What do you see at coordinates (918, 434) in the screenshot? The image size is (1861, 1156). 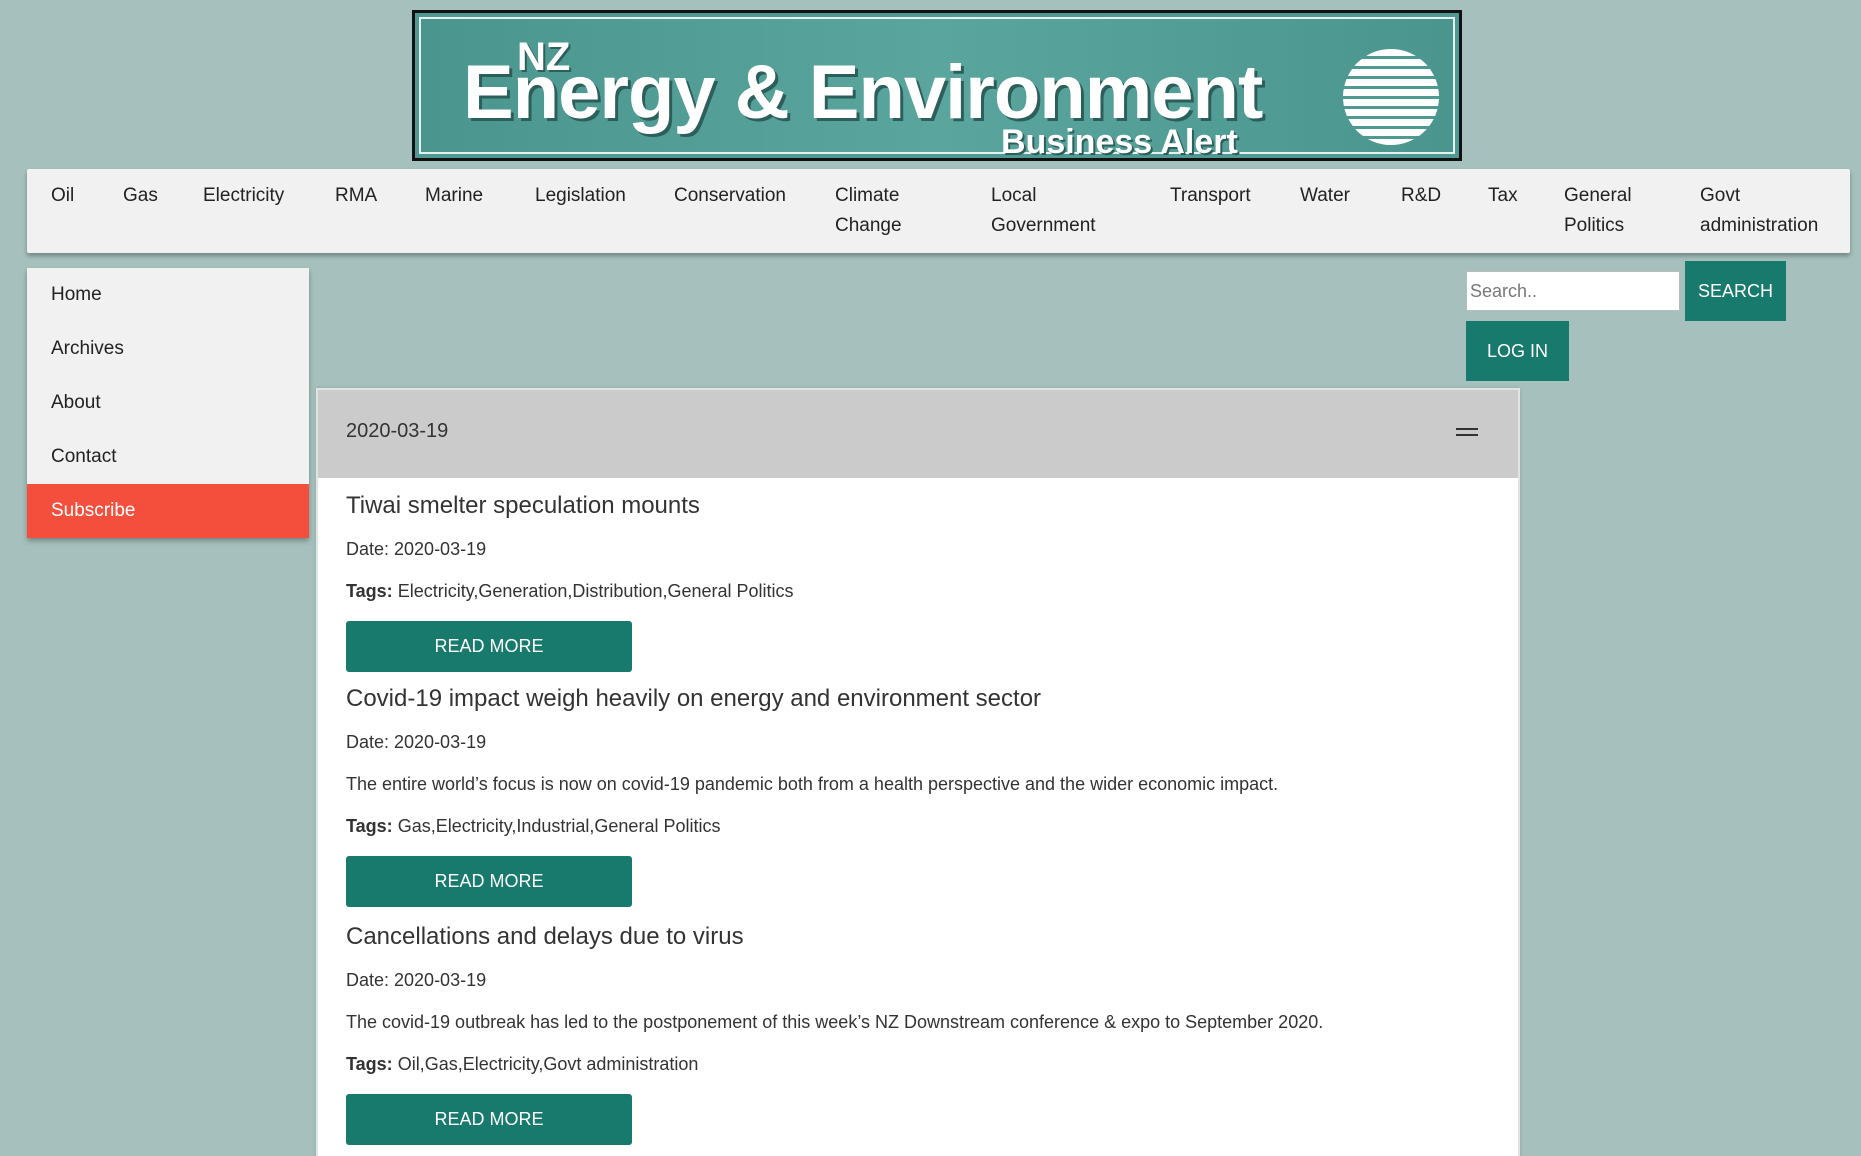 I see `panel-header: 2020-03-19` at bounding box center [918, 434].